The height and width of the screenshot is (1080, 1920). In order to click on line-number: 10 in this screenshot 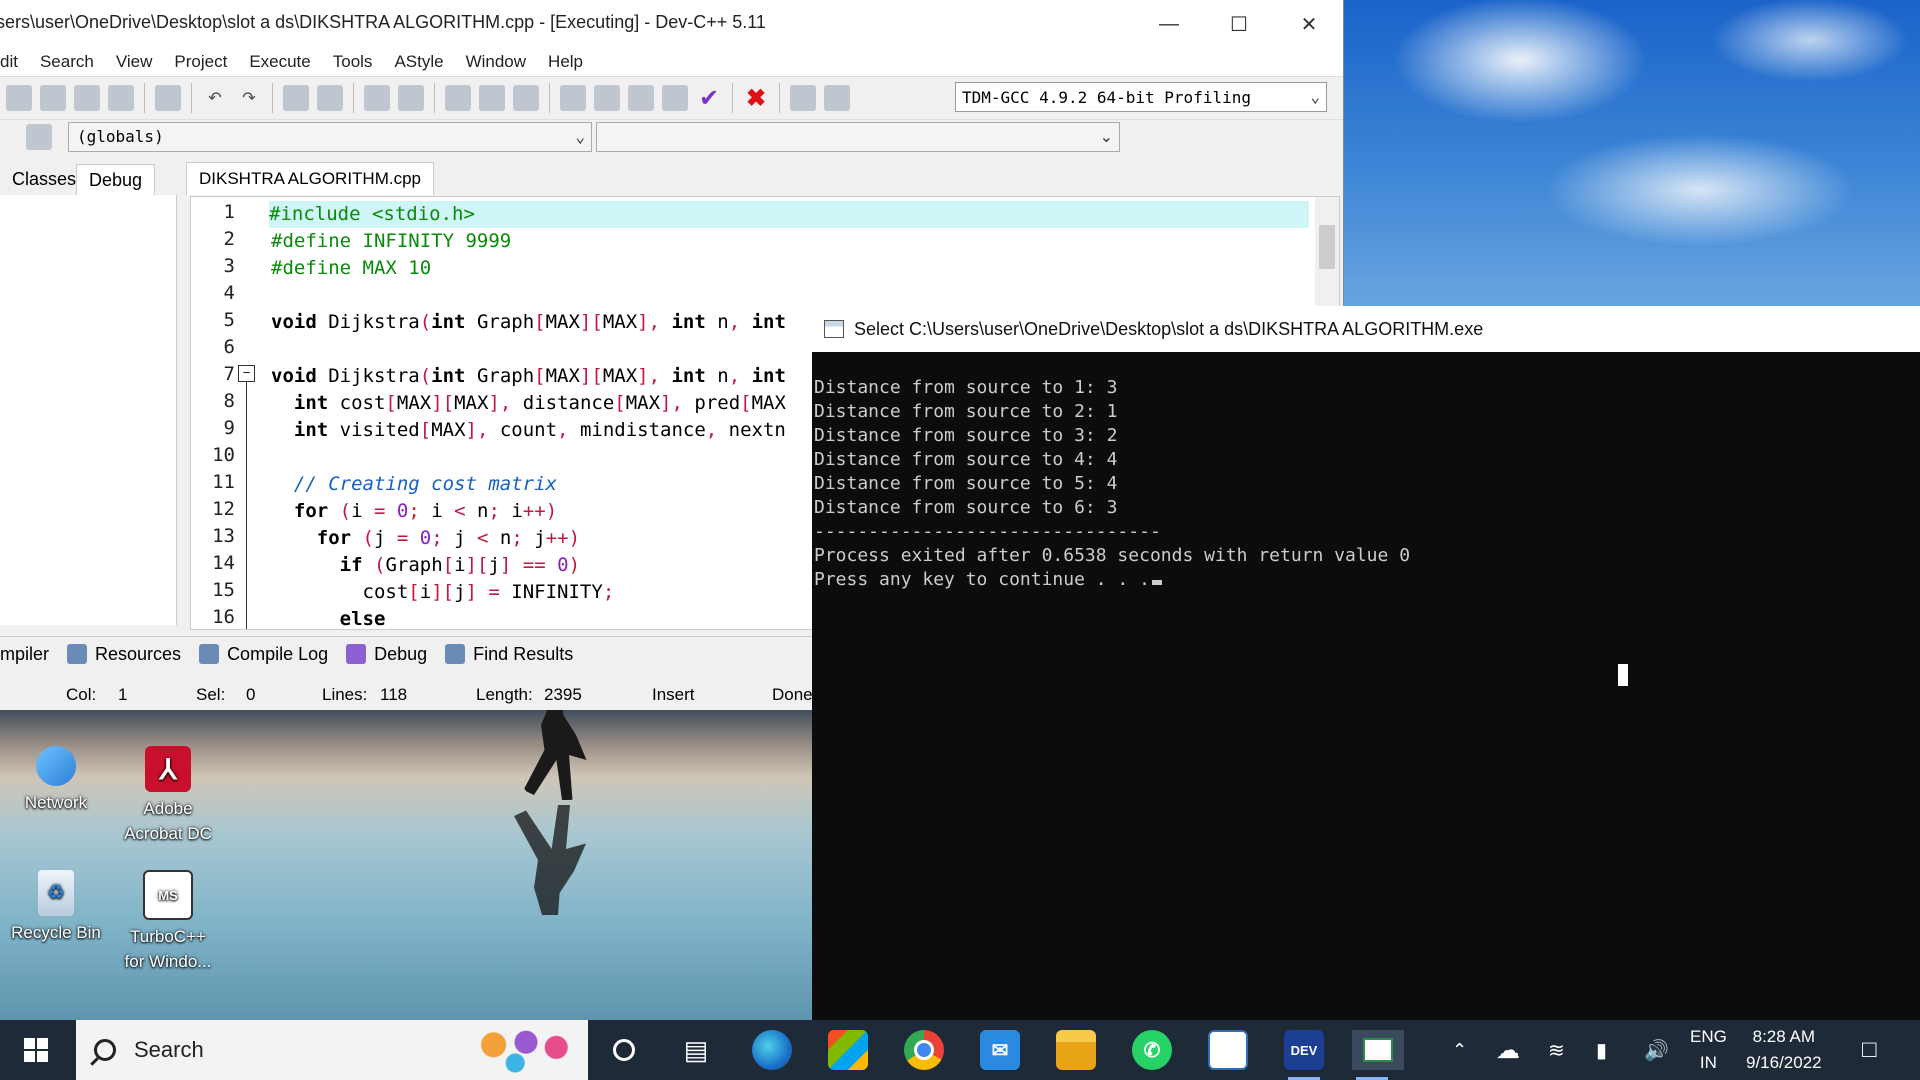, I will do `click(223, 455)`.